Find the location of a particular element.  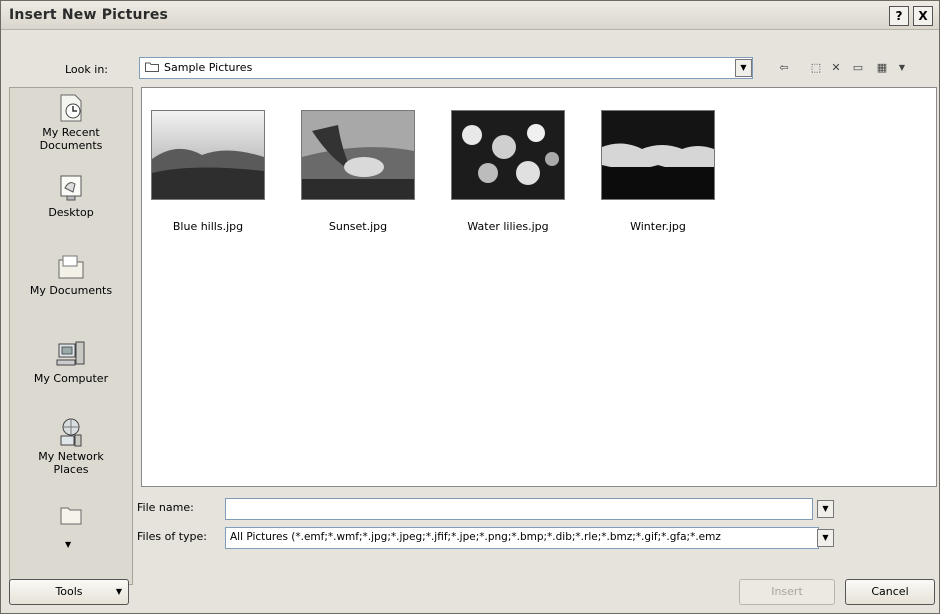

place-label: My Documents is located at coordinates (71, 290).